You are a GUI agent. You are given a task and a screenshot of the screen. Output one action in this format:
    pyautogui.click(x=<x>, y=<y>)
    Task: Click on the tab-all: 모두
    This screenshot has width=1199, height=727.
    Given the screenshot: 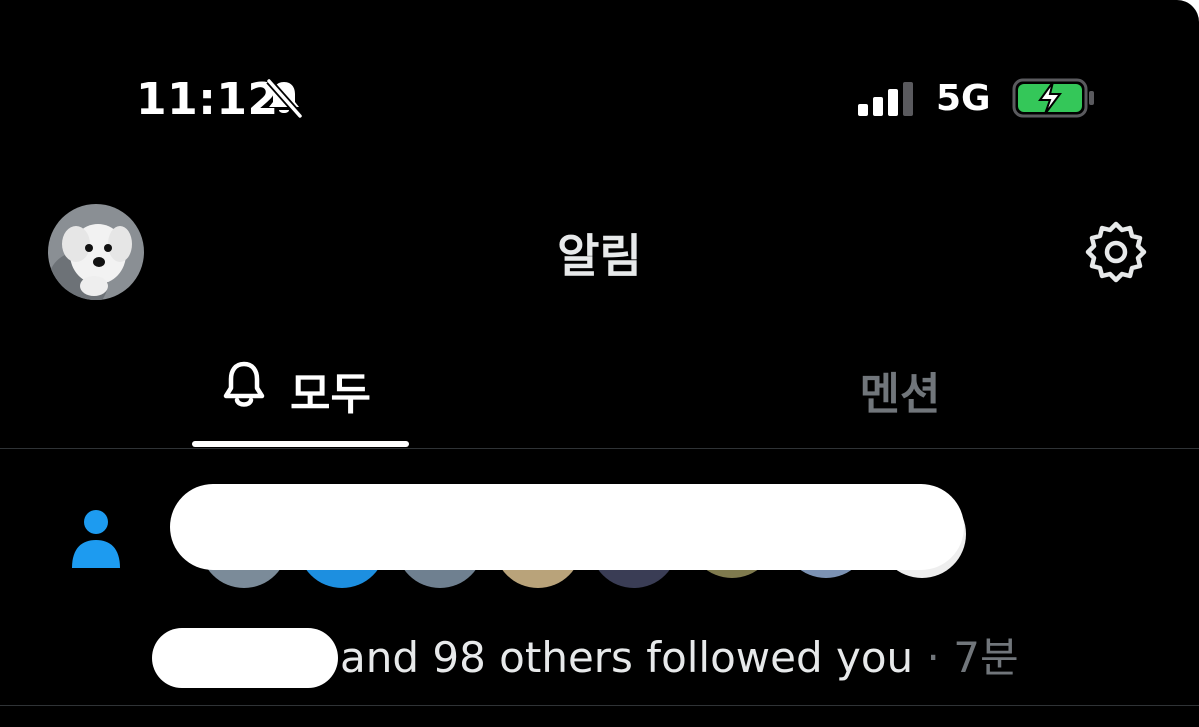 What is the action you would take?
    pyautogui.click(x=300, y=394)
    